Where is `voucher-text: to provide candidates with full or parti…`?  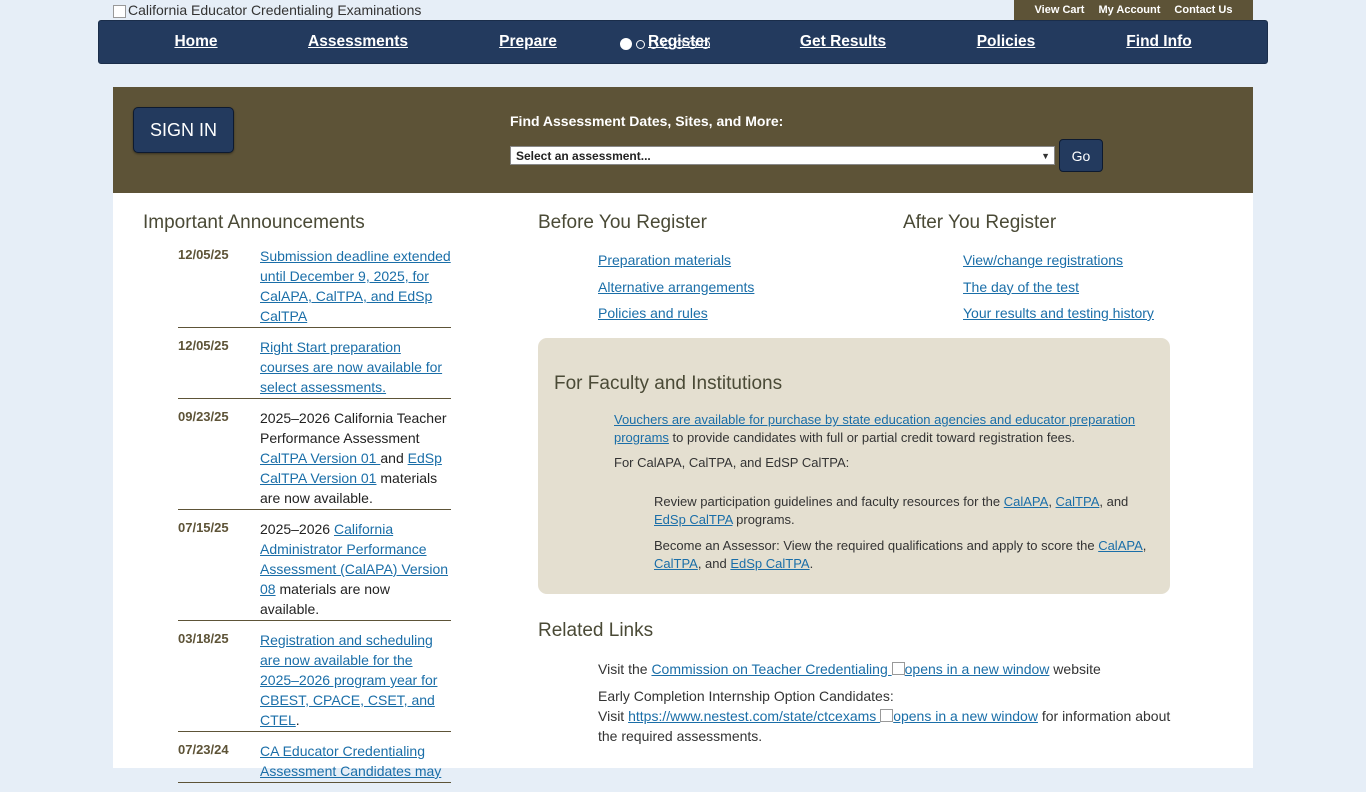 voucher-text: to provide candidates with full or parti… is located at coordinates (872, 437).